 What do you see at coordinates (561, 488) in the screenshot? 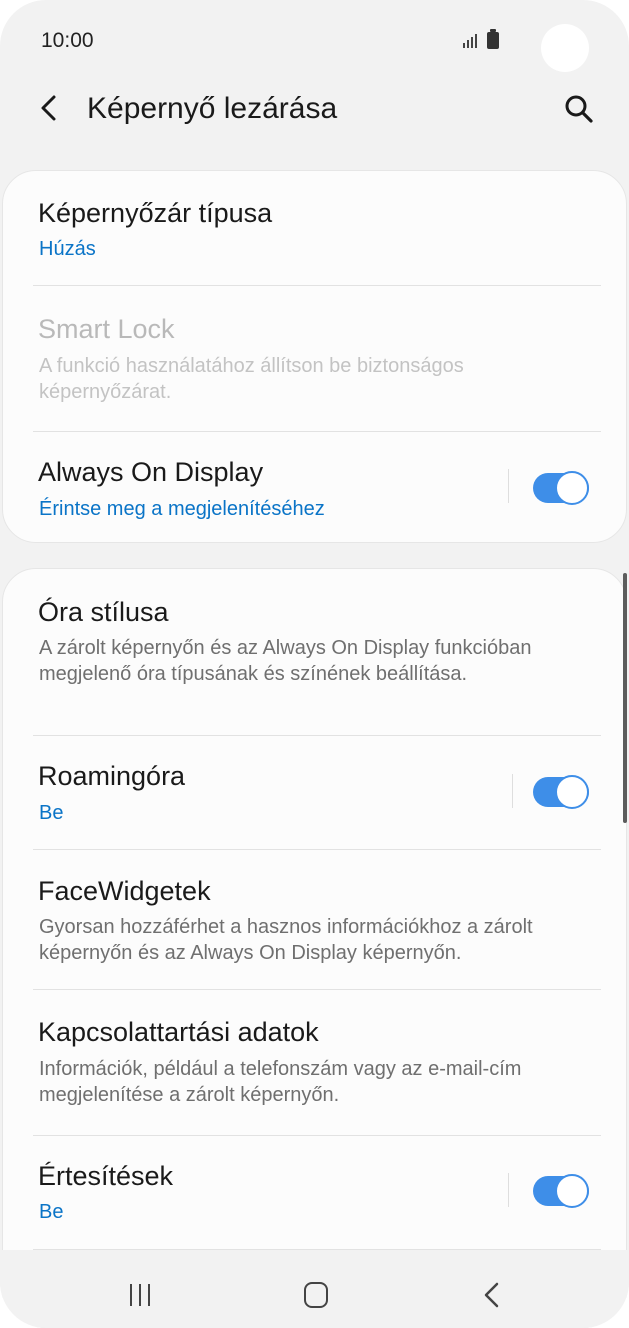
I see `always-on-display-toggle` at bounding box center [561, 488].